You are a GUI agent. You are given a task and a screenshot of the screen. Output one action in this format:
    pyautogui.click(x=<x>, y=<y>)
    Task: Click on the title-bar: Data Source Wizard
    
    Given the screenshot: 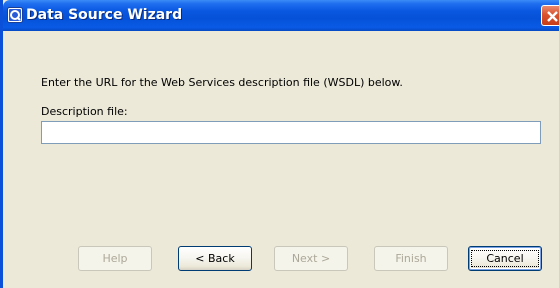 What is the action you would take?
    pyautogui.click(x=281, y=15)
    